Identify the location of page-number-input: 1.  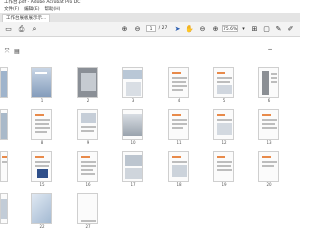
(151, 28).